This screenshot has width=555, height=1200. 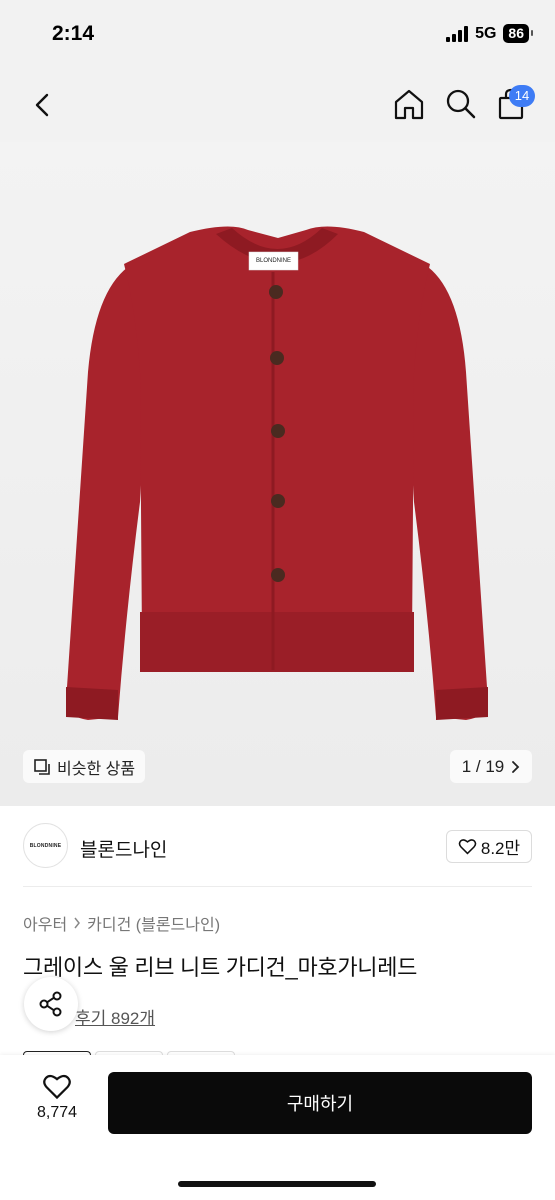 I want to click on brand-like-button: 8.2만, so click(x=489, y=846).